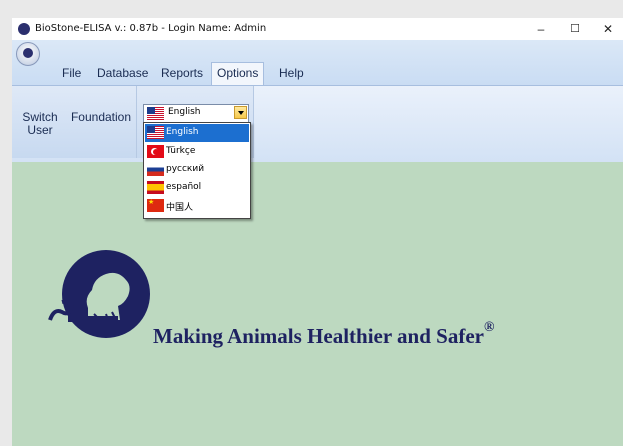  Describe the element at coordinates (184, 187) in the screenshot. I see `language-option-label: español` at that location.